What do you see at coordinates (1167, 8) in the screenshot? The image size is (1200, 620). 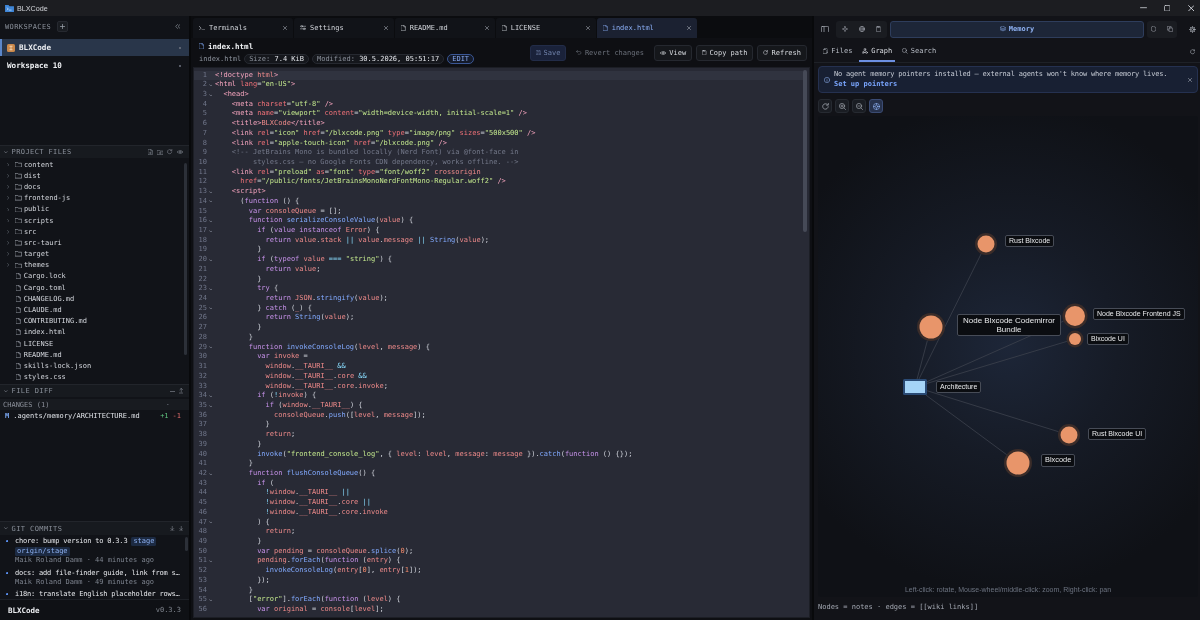 I see `maximize-icon` at bounding box center [1167, 8].